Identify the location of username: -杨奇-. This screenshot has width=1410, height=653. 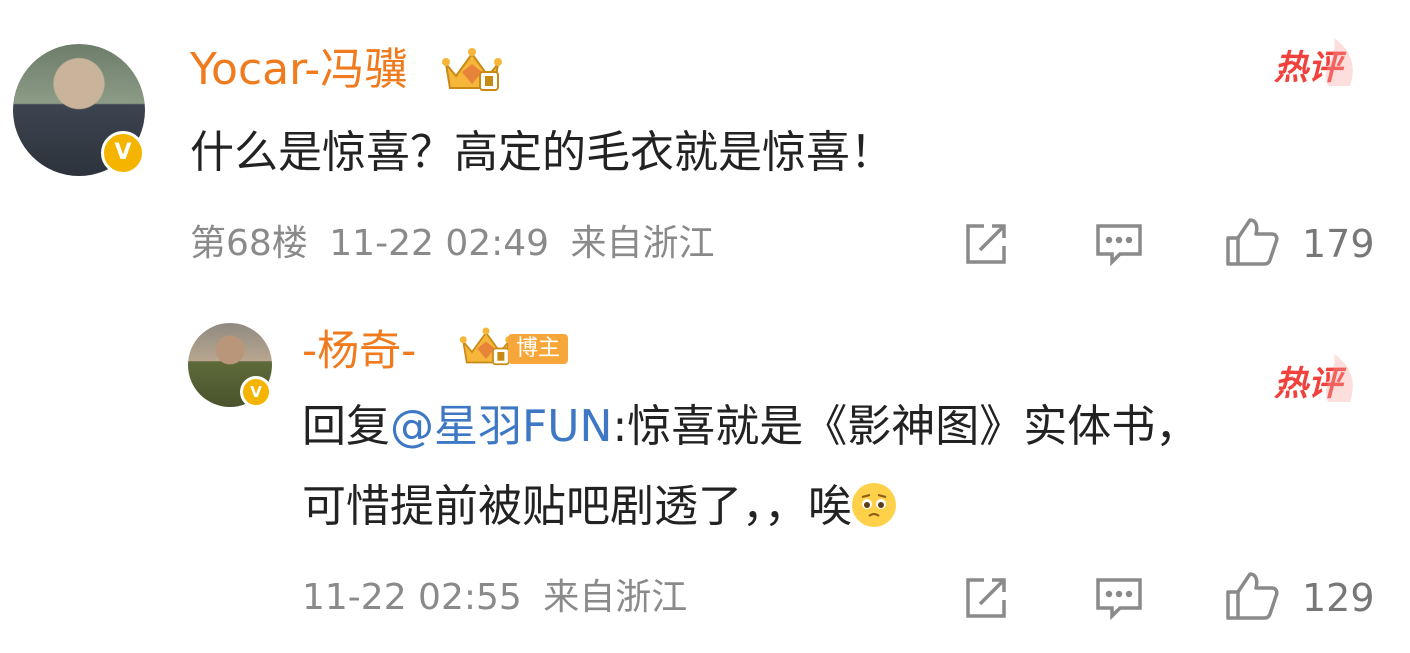
(359, 351).